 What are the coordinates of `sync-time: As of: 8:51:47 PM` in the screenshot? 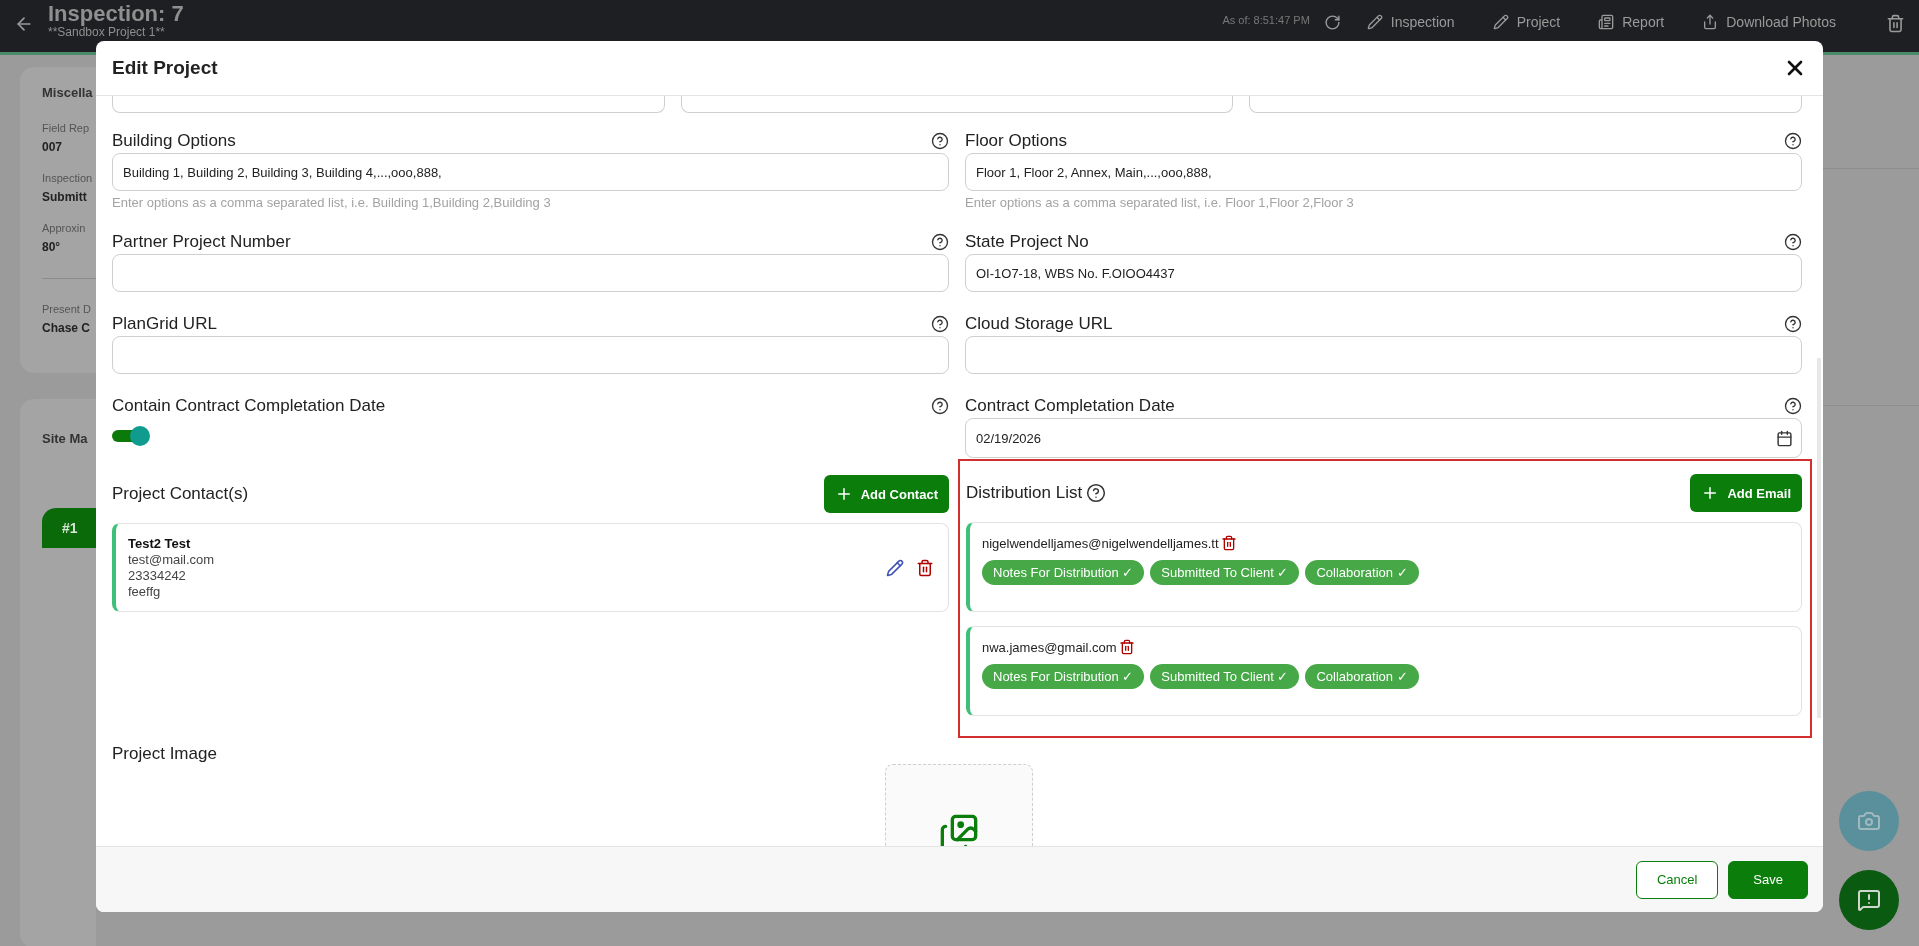 It's located at (1266, 20).